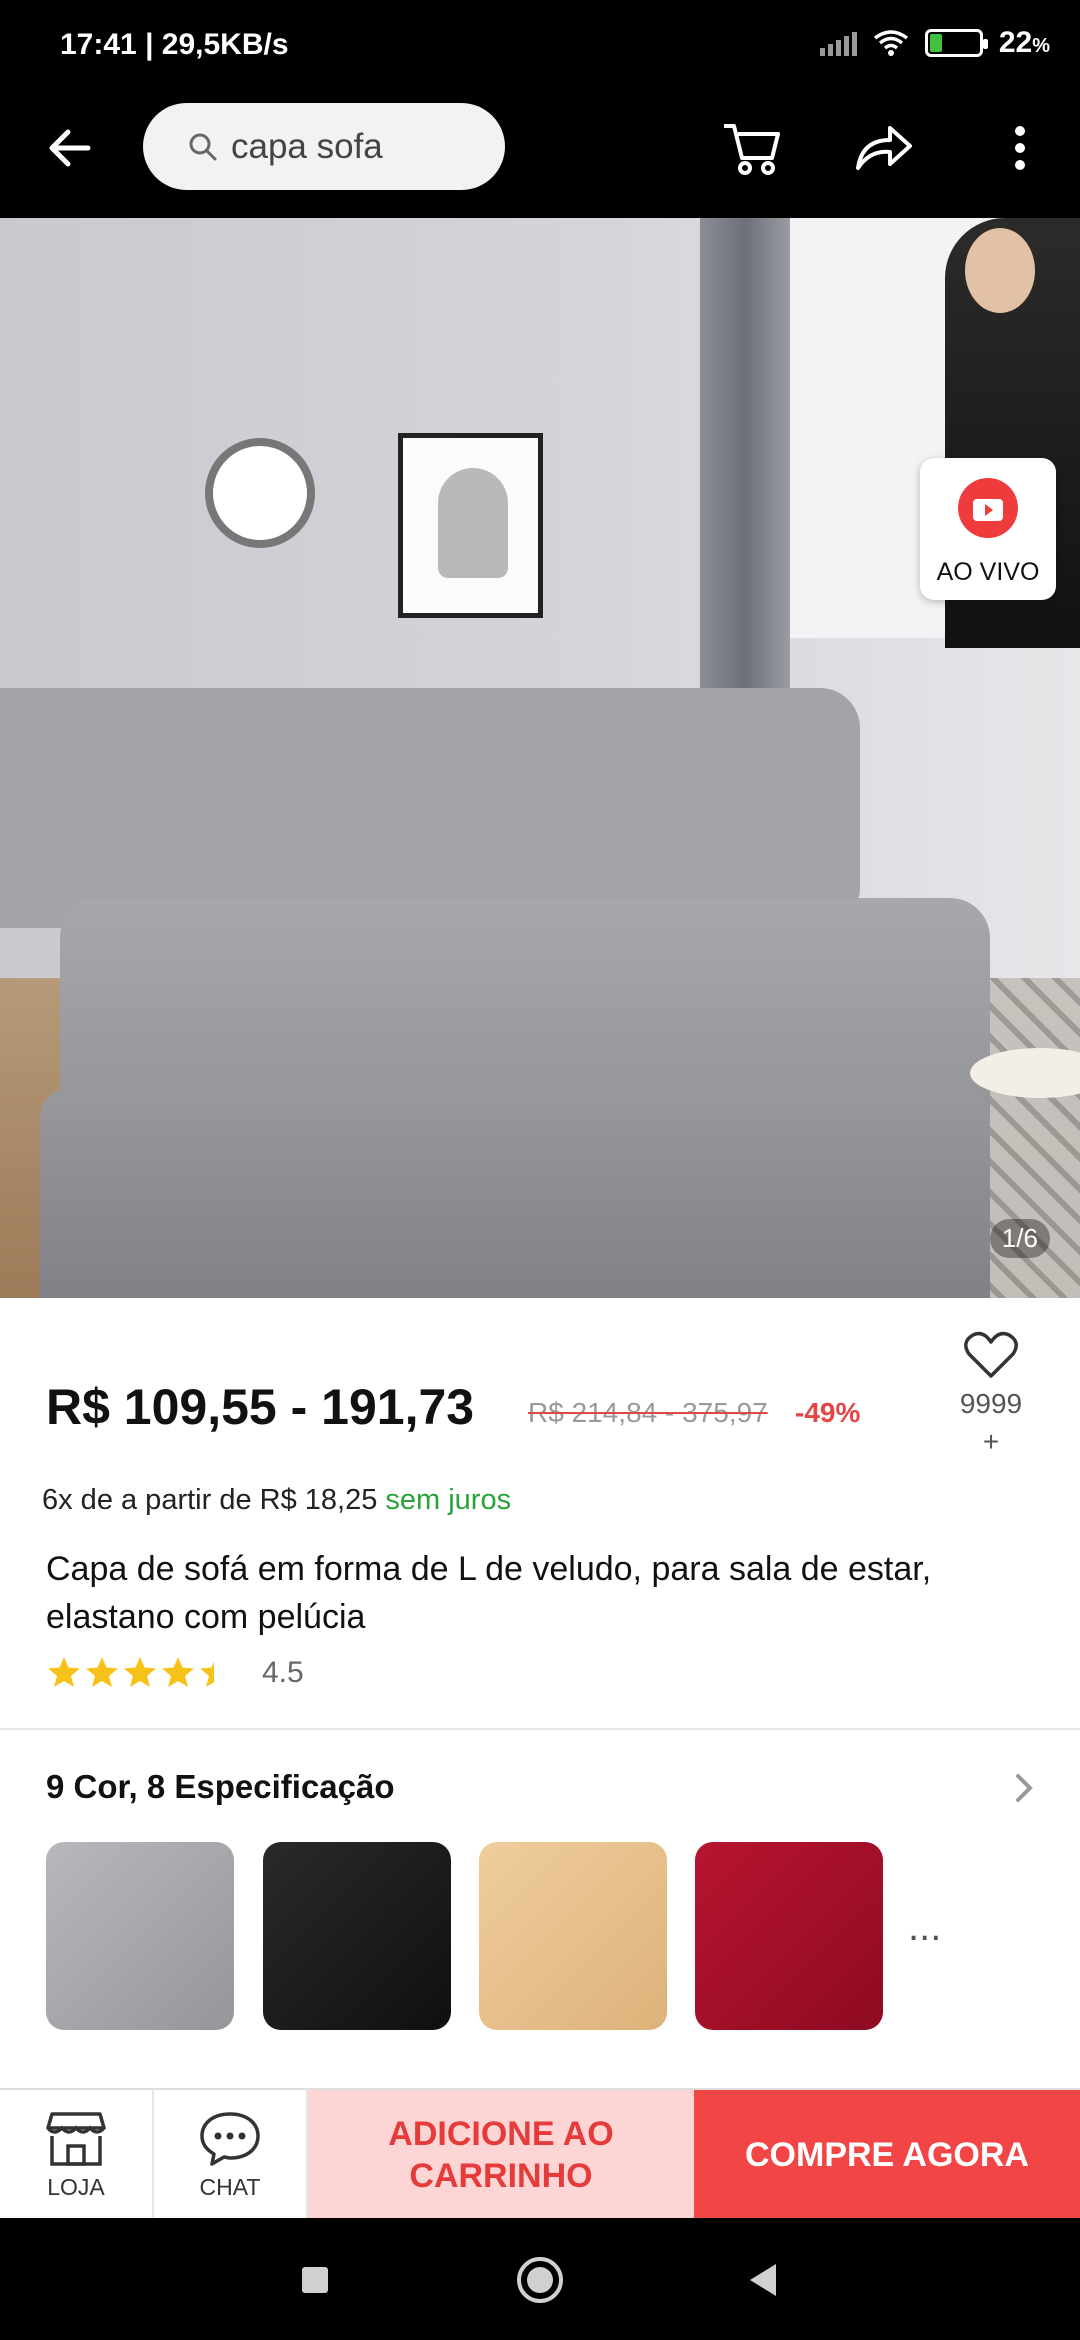 The height and width of the screenshot is (2340, 1080). I want to click on more-vertical-icon, so click(1020, 148).